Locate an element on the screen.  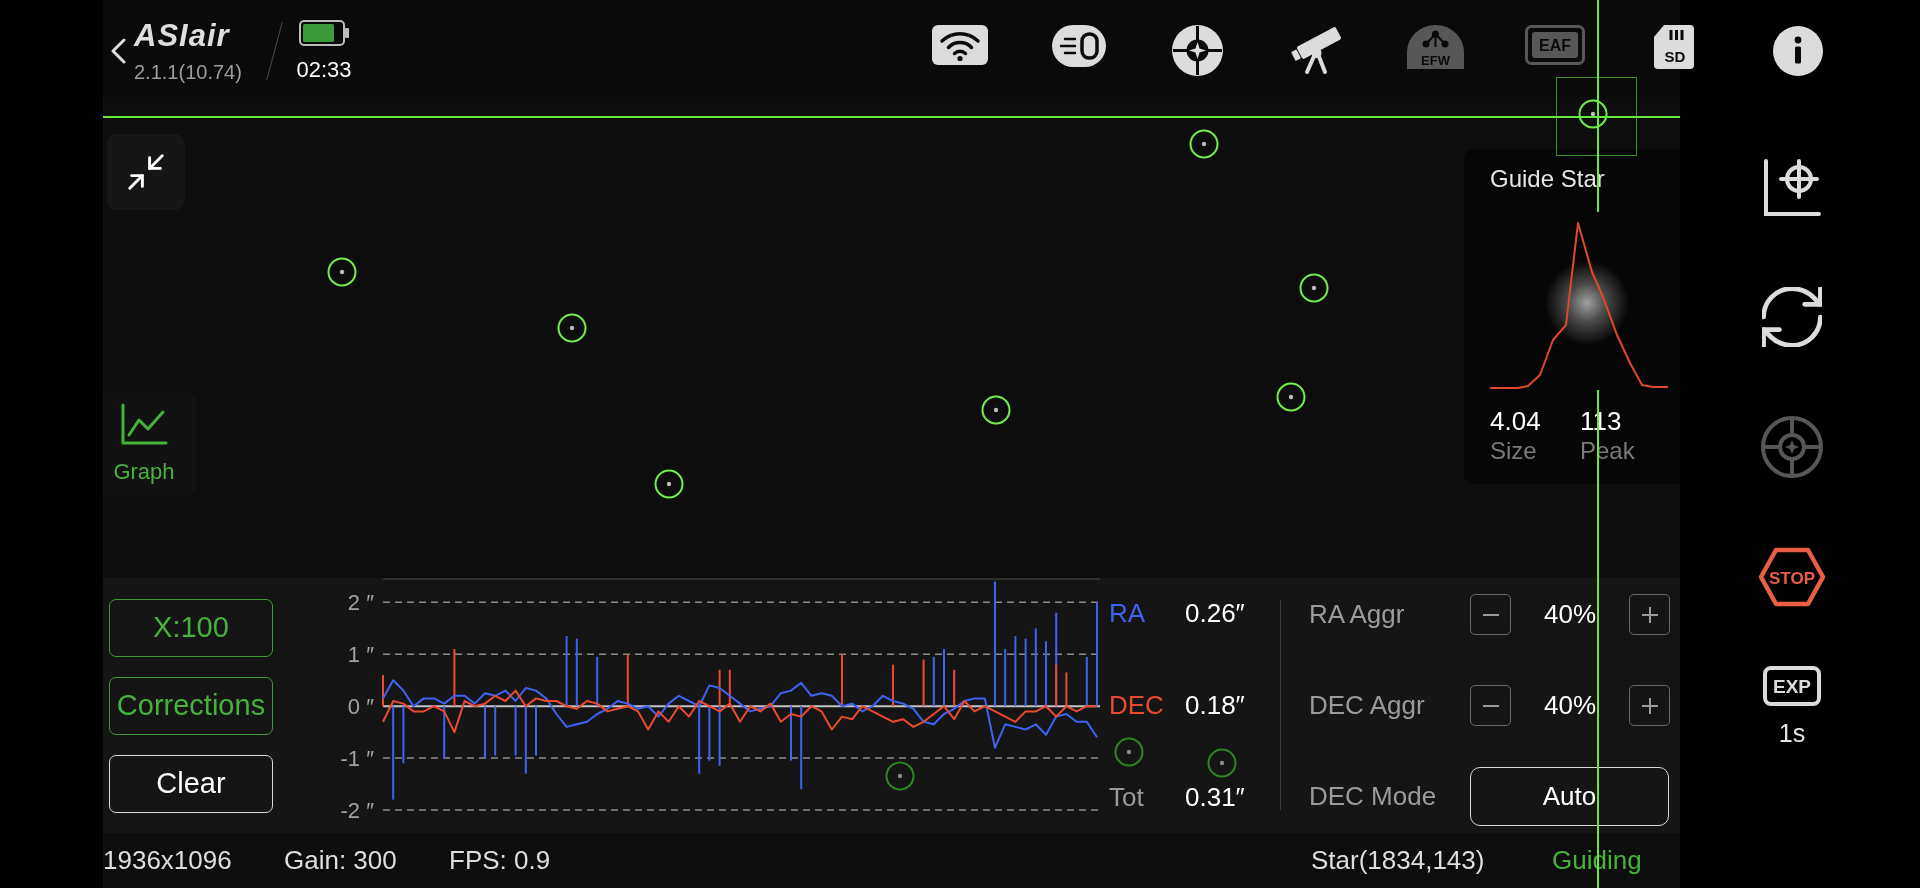
collapse-button is located at coordinates (146, 172).